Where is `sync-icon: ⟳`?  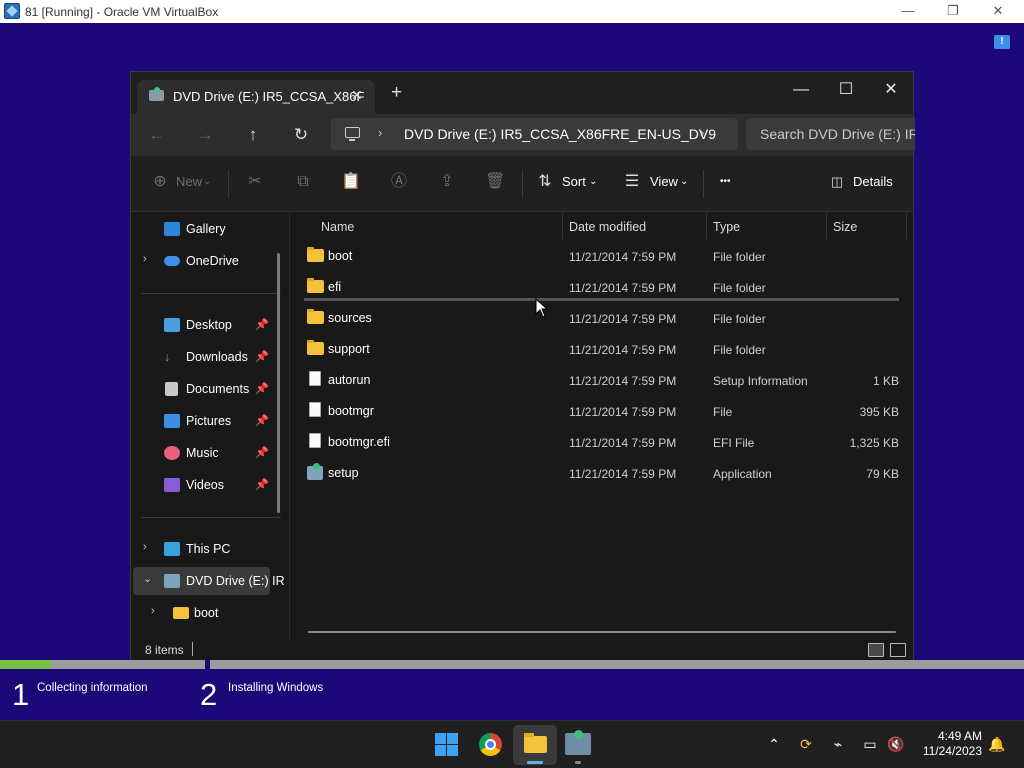
sync-icon: ⟳ is located at coordinates (806, 744).